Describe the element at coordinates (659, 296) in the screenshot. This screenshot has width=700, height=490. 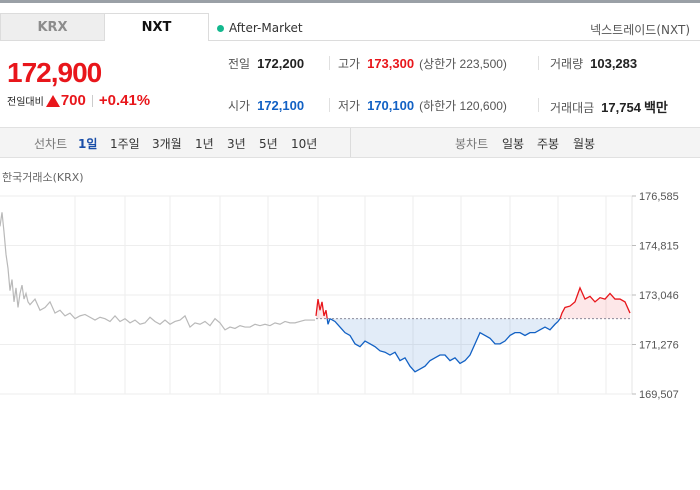
I see `y-tick-label: 173,046` at that location.